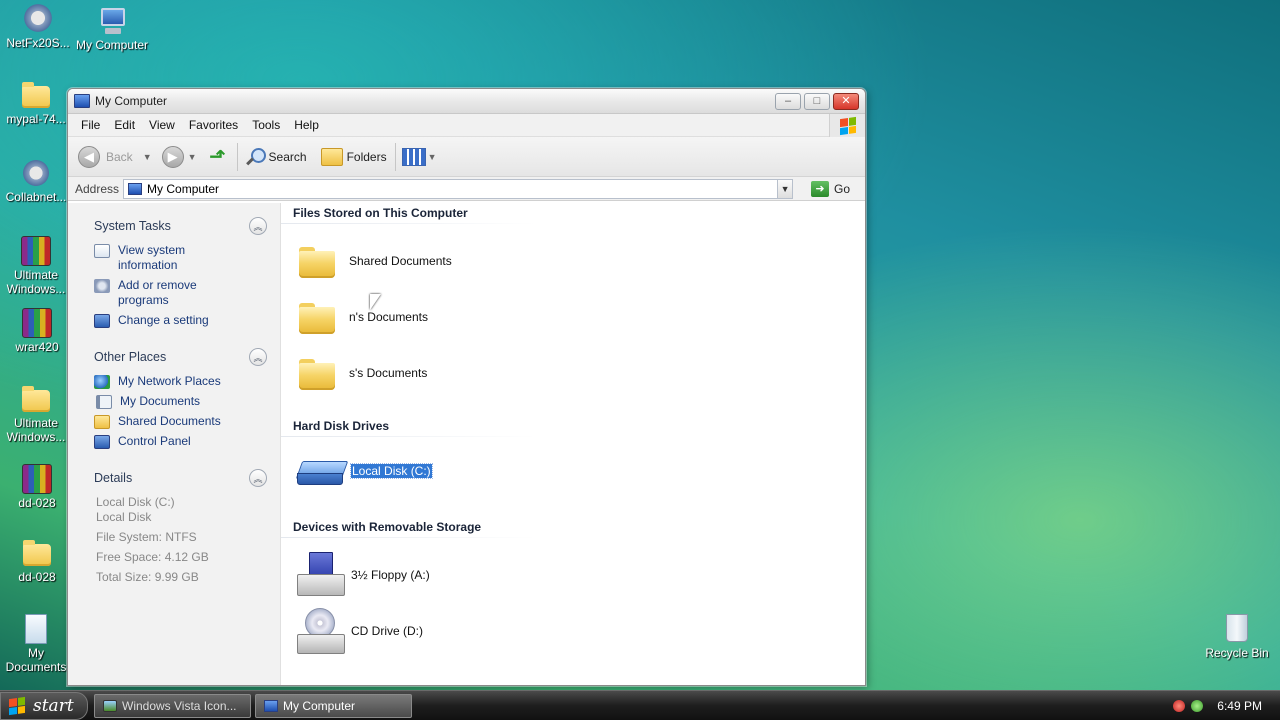 The image size is (1280, 720). Describe the element at coordinates (36, 629) in the screenshot. I see `documents-icon` at that location.